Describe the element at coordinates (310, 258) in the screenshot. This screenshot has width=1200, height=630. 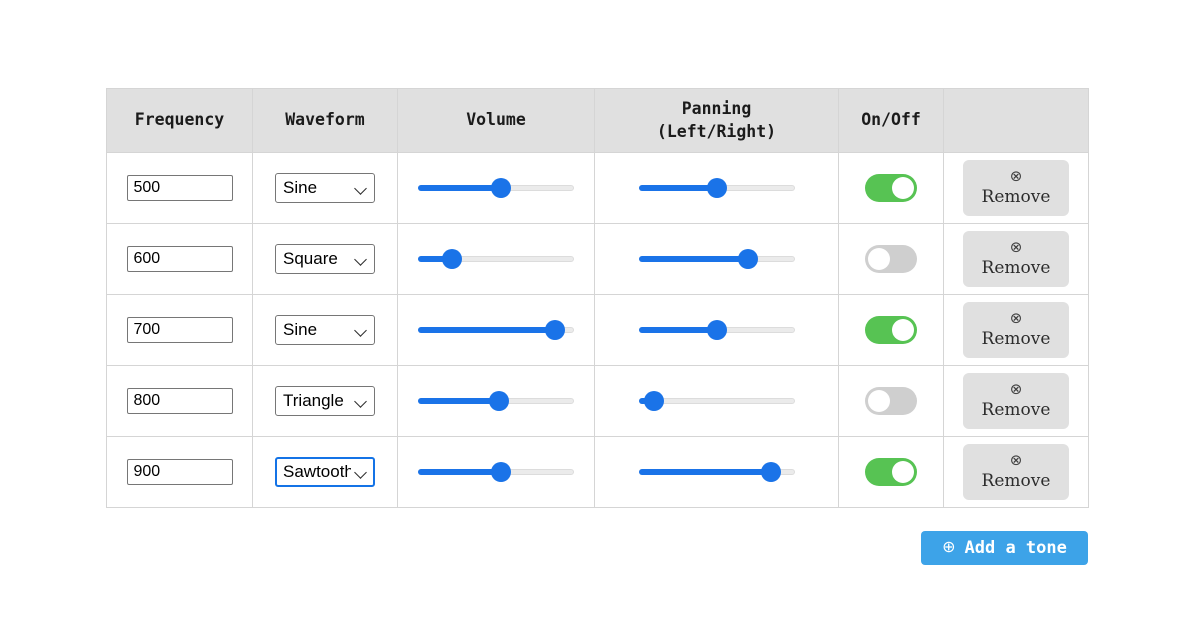
I see `waveform-select-value: Square` at that location.